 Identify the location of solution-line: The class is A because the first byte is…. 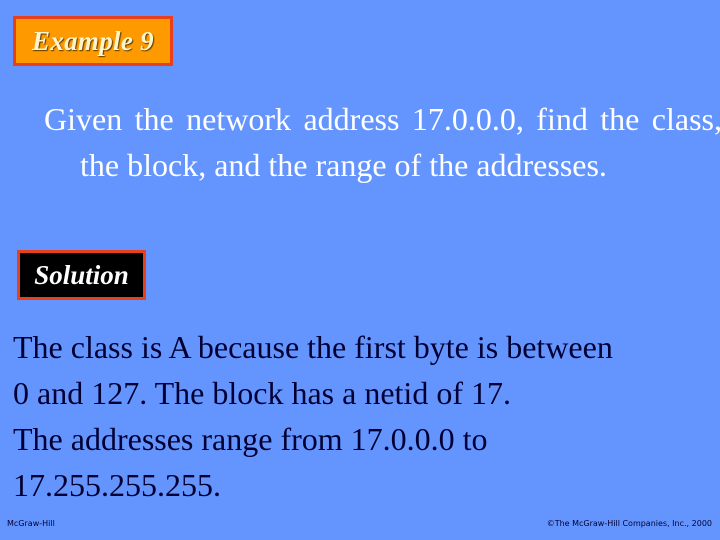
(313, 347).